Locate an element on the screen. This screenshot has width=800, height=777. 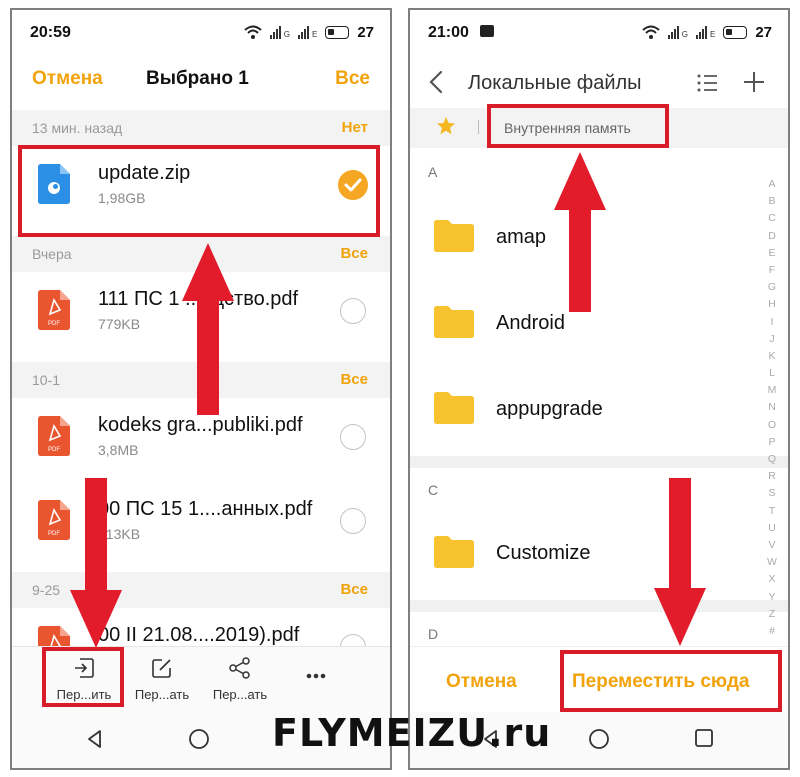
add-icon is located at coordinates (754, 82).